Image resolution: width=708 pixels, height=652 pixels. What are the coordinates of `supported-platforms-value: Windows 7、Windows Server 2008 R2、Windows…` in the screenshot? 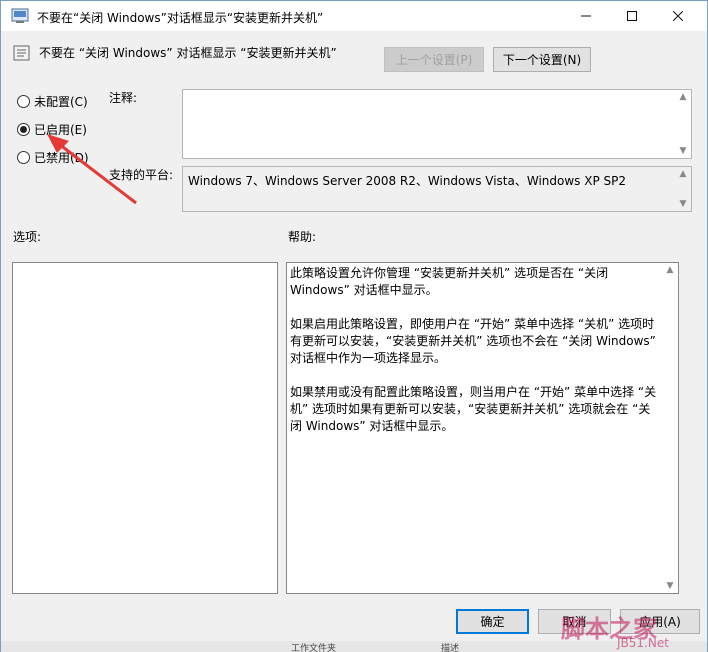 It's located at (407, 181).